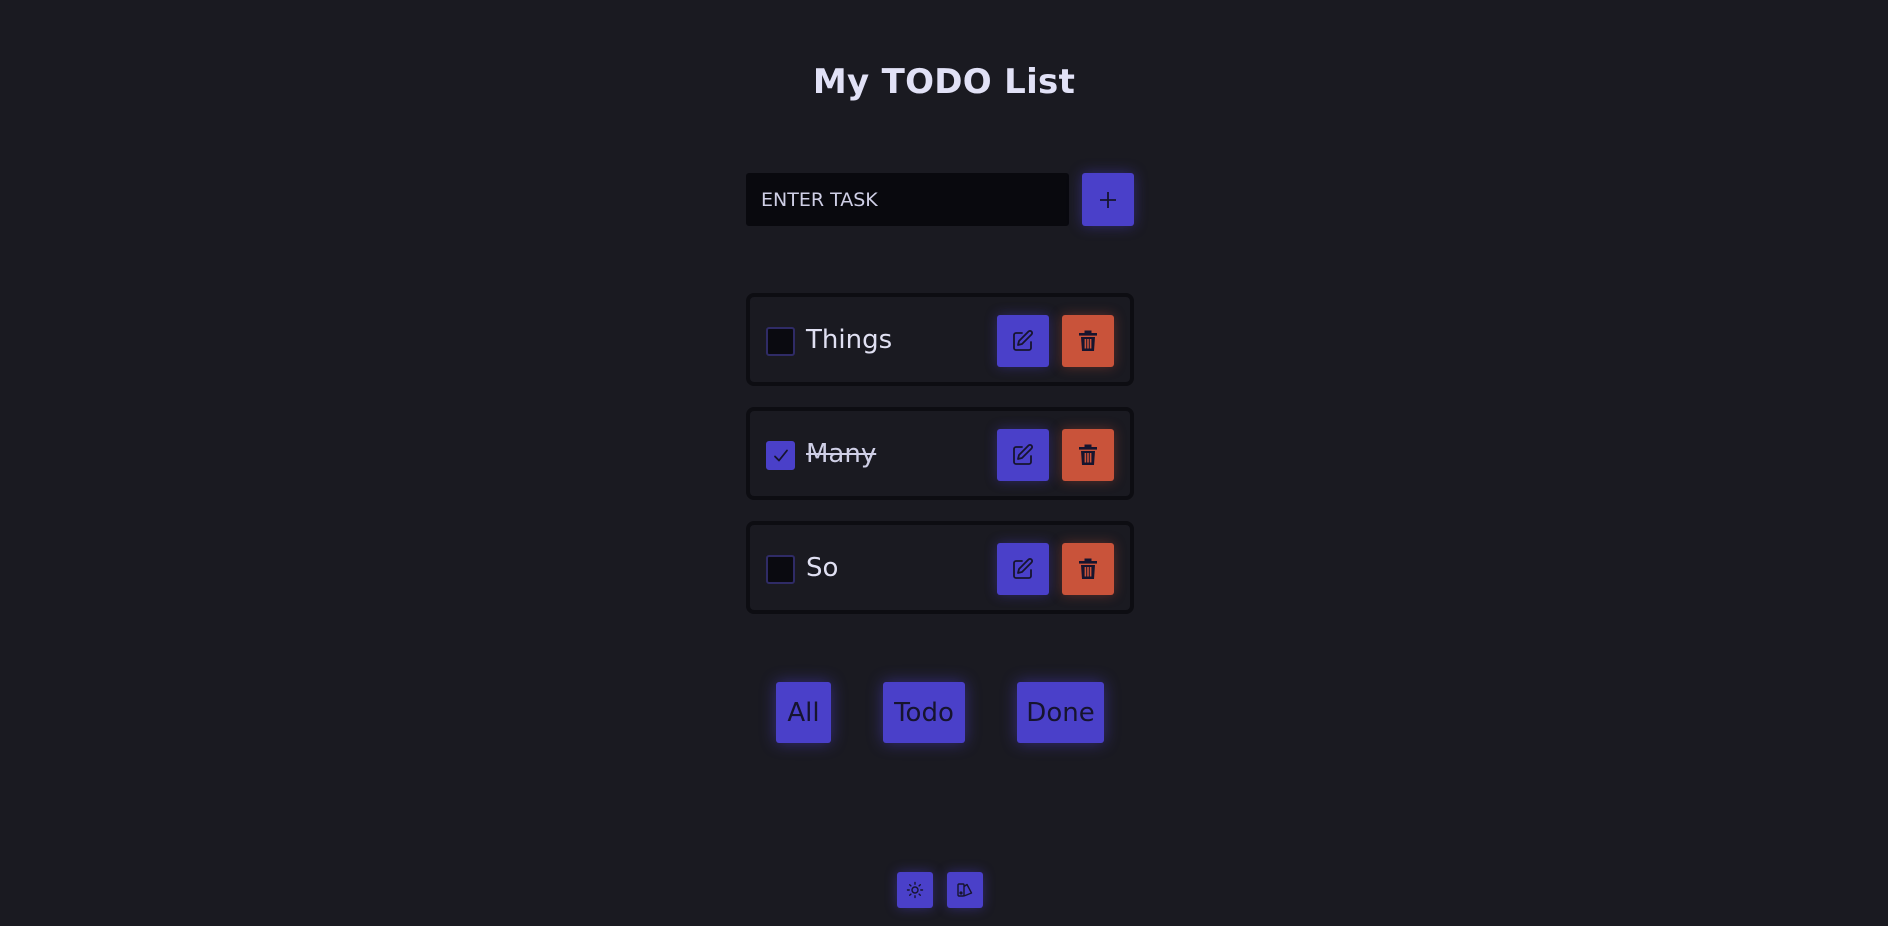 This screenshot has width=1888, height=926. I want to click on filter-all-button: All, so click(803, 712).